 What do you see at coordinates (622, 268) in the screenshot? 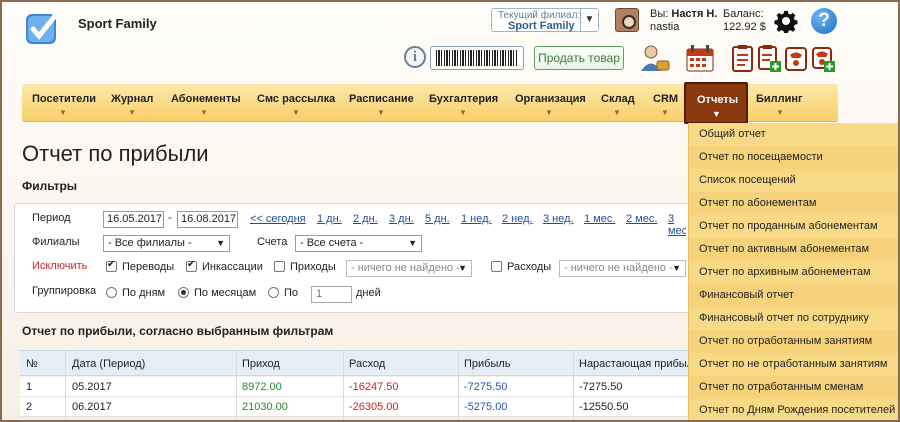
I see `expenses-select: - ничего не найдено - ▼` at bounding box center [622, 268].